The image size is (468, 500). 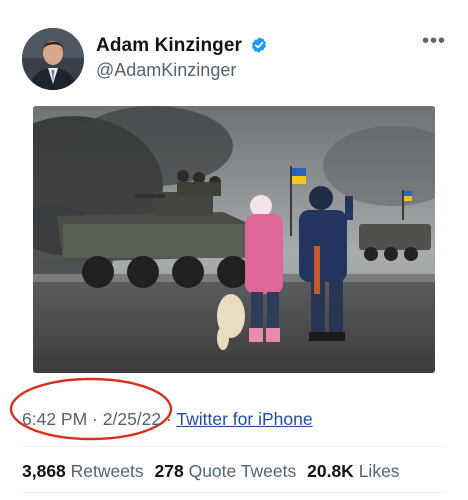 I want to click on tweet-date: 2/25/22, so click(x=132, y=419).